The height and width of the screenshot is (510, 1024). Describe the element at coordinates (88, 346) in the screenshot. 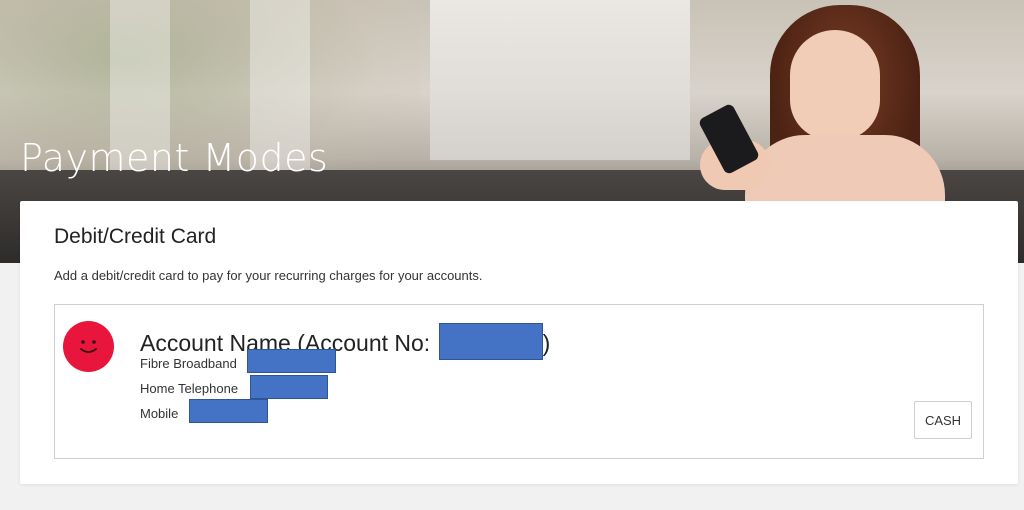

I see `smiley-face-icon` at that location.